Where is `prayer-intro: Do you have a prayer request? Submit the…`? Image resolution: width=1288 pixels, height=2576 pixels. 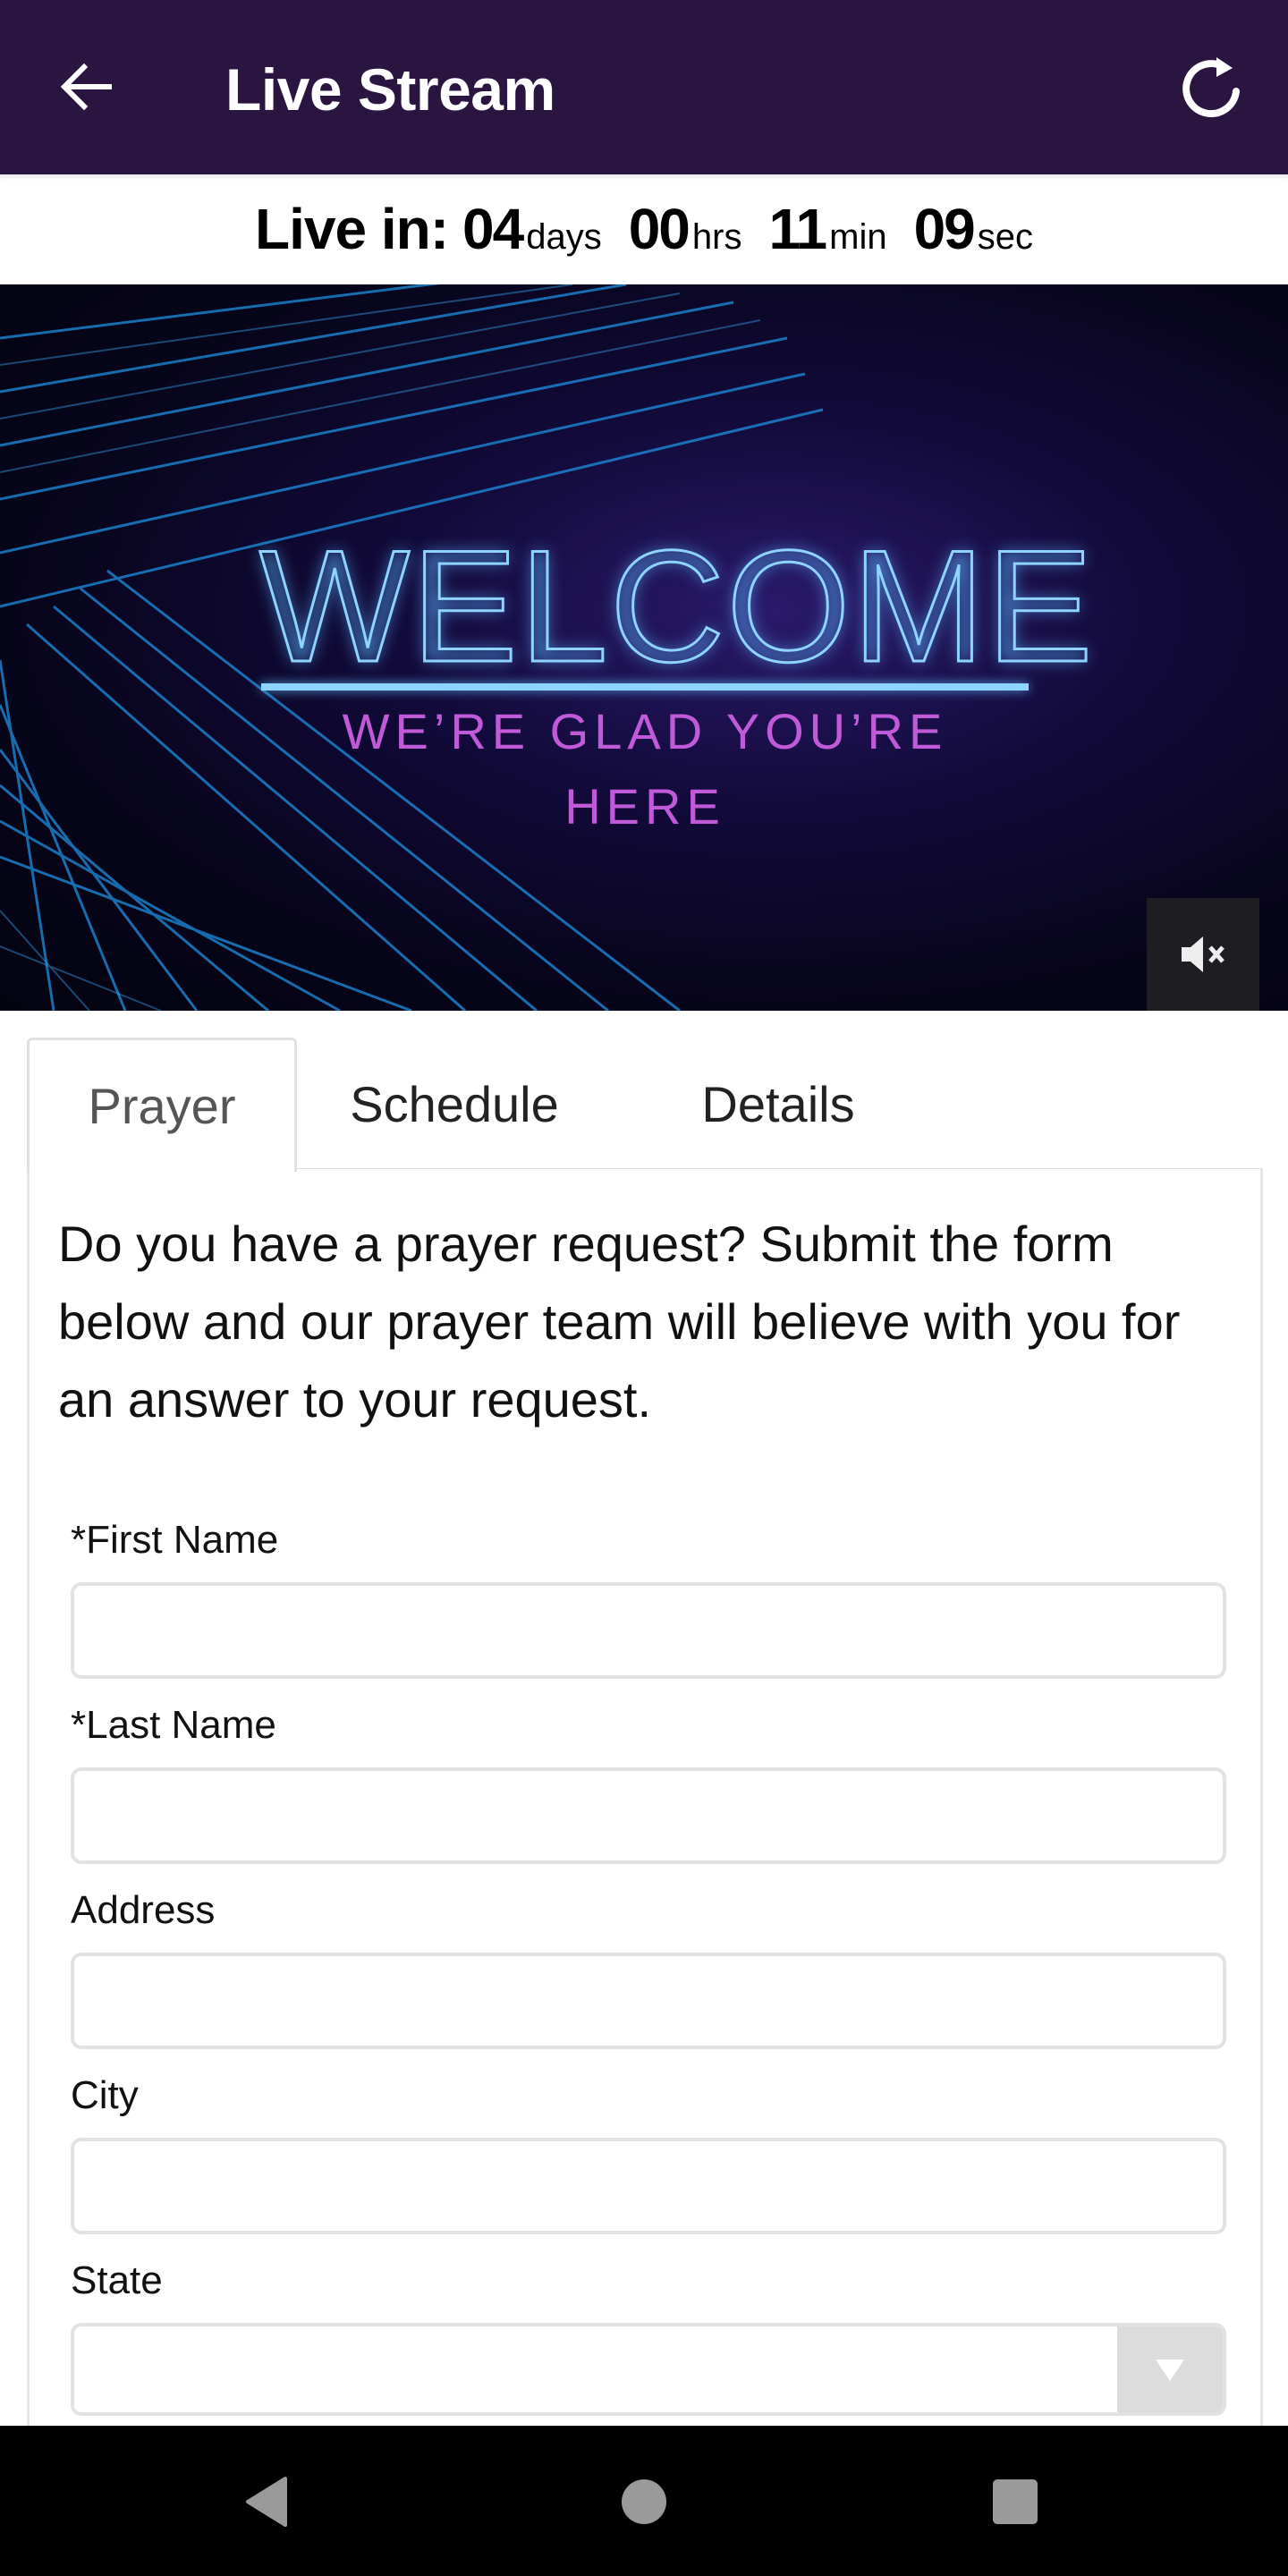
prayer-intro: Do you have a prayer request? Submit the… is located at coordinates (619, 1322).